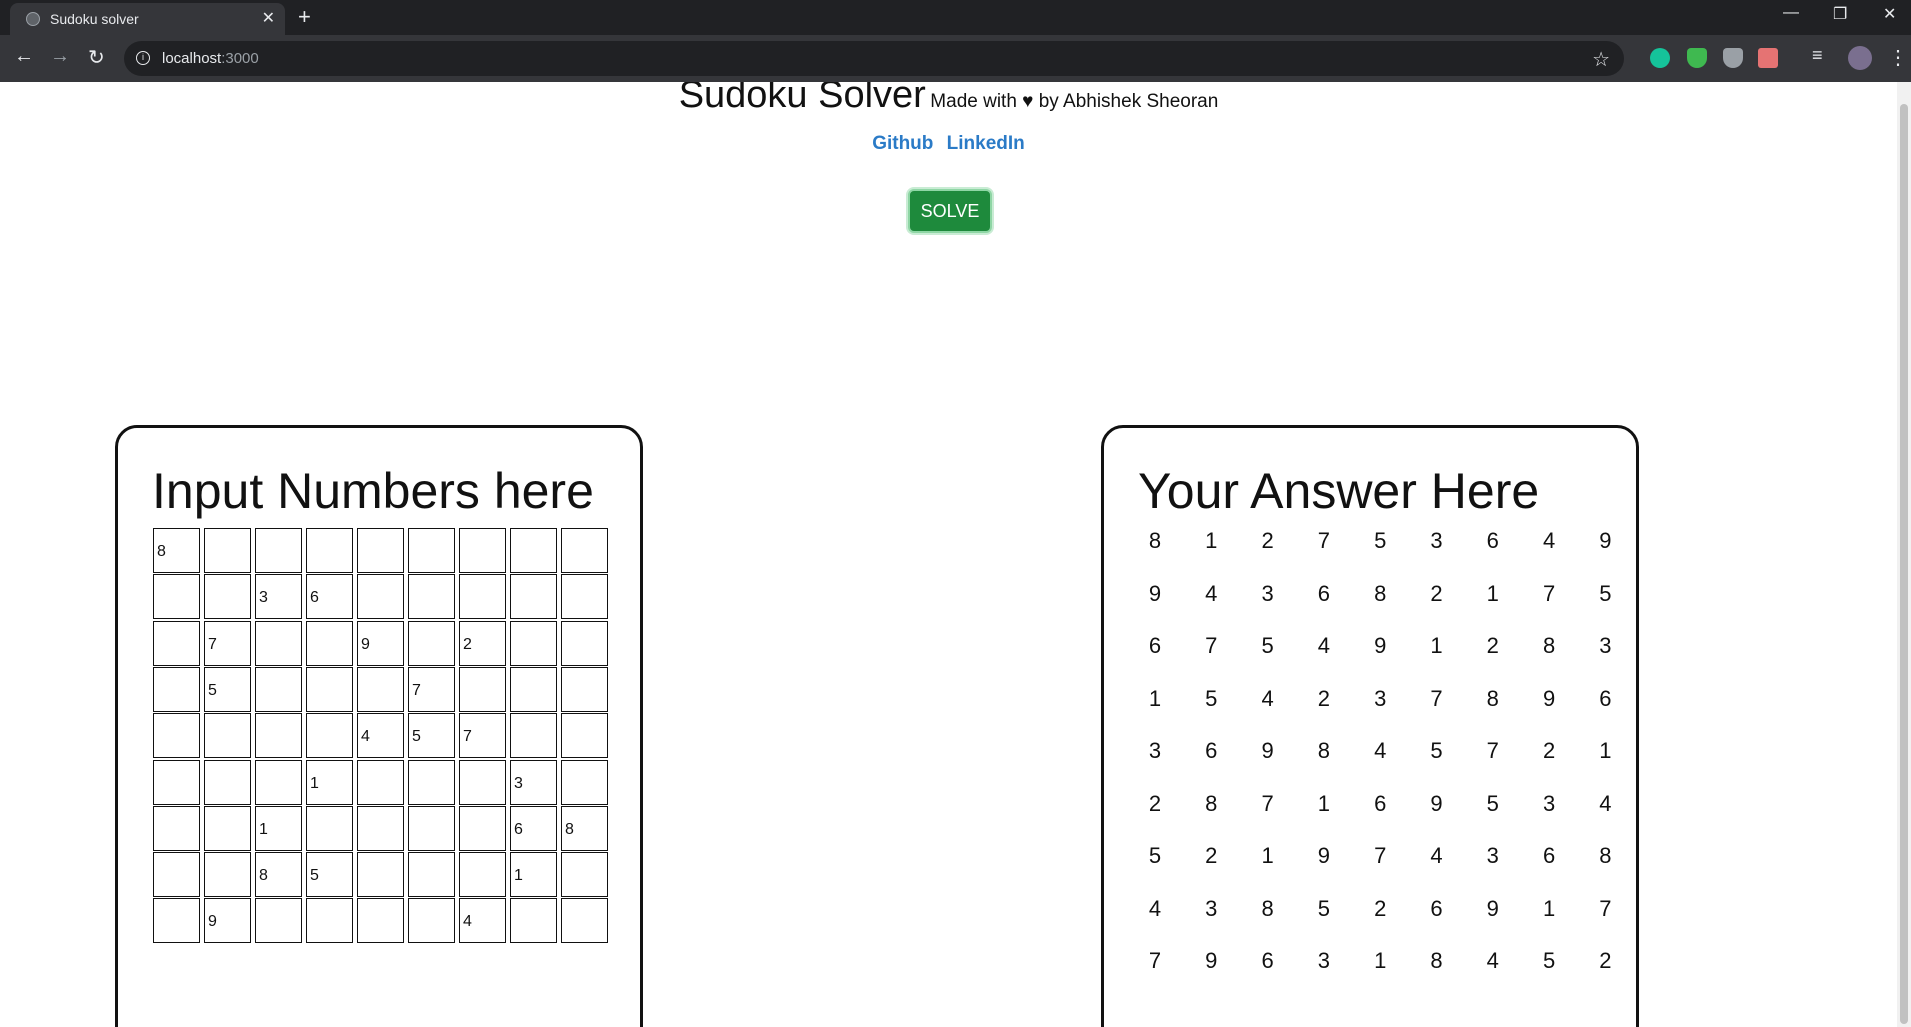 This screenshot has width=1911, height=1027. I want to click on privacy-extension-icon, so click(1733, 58).